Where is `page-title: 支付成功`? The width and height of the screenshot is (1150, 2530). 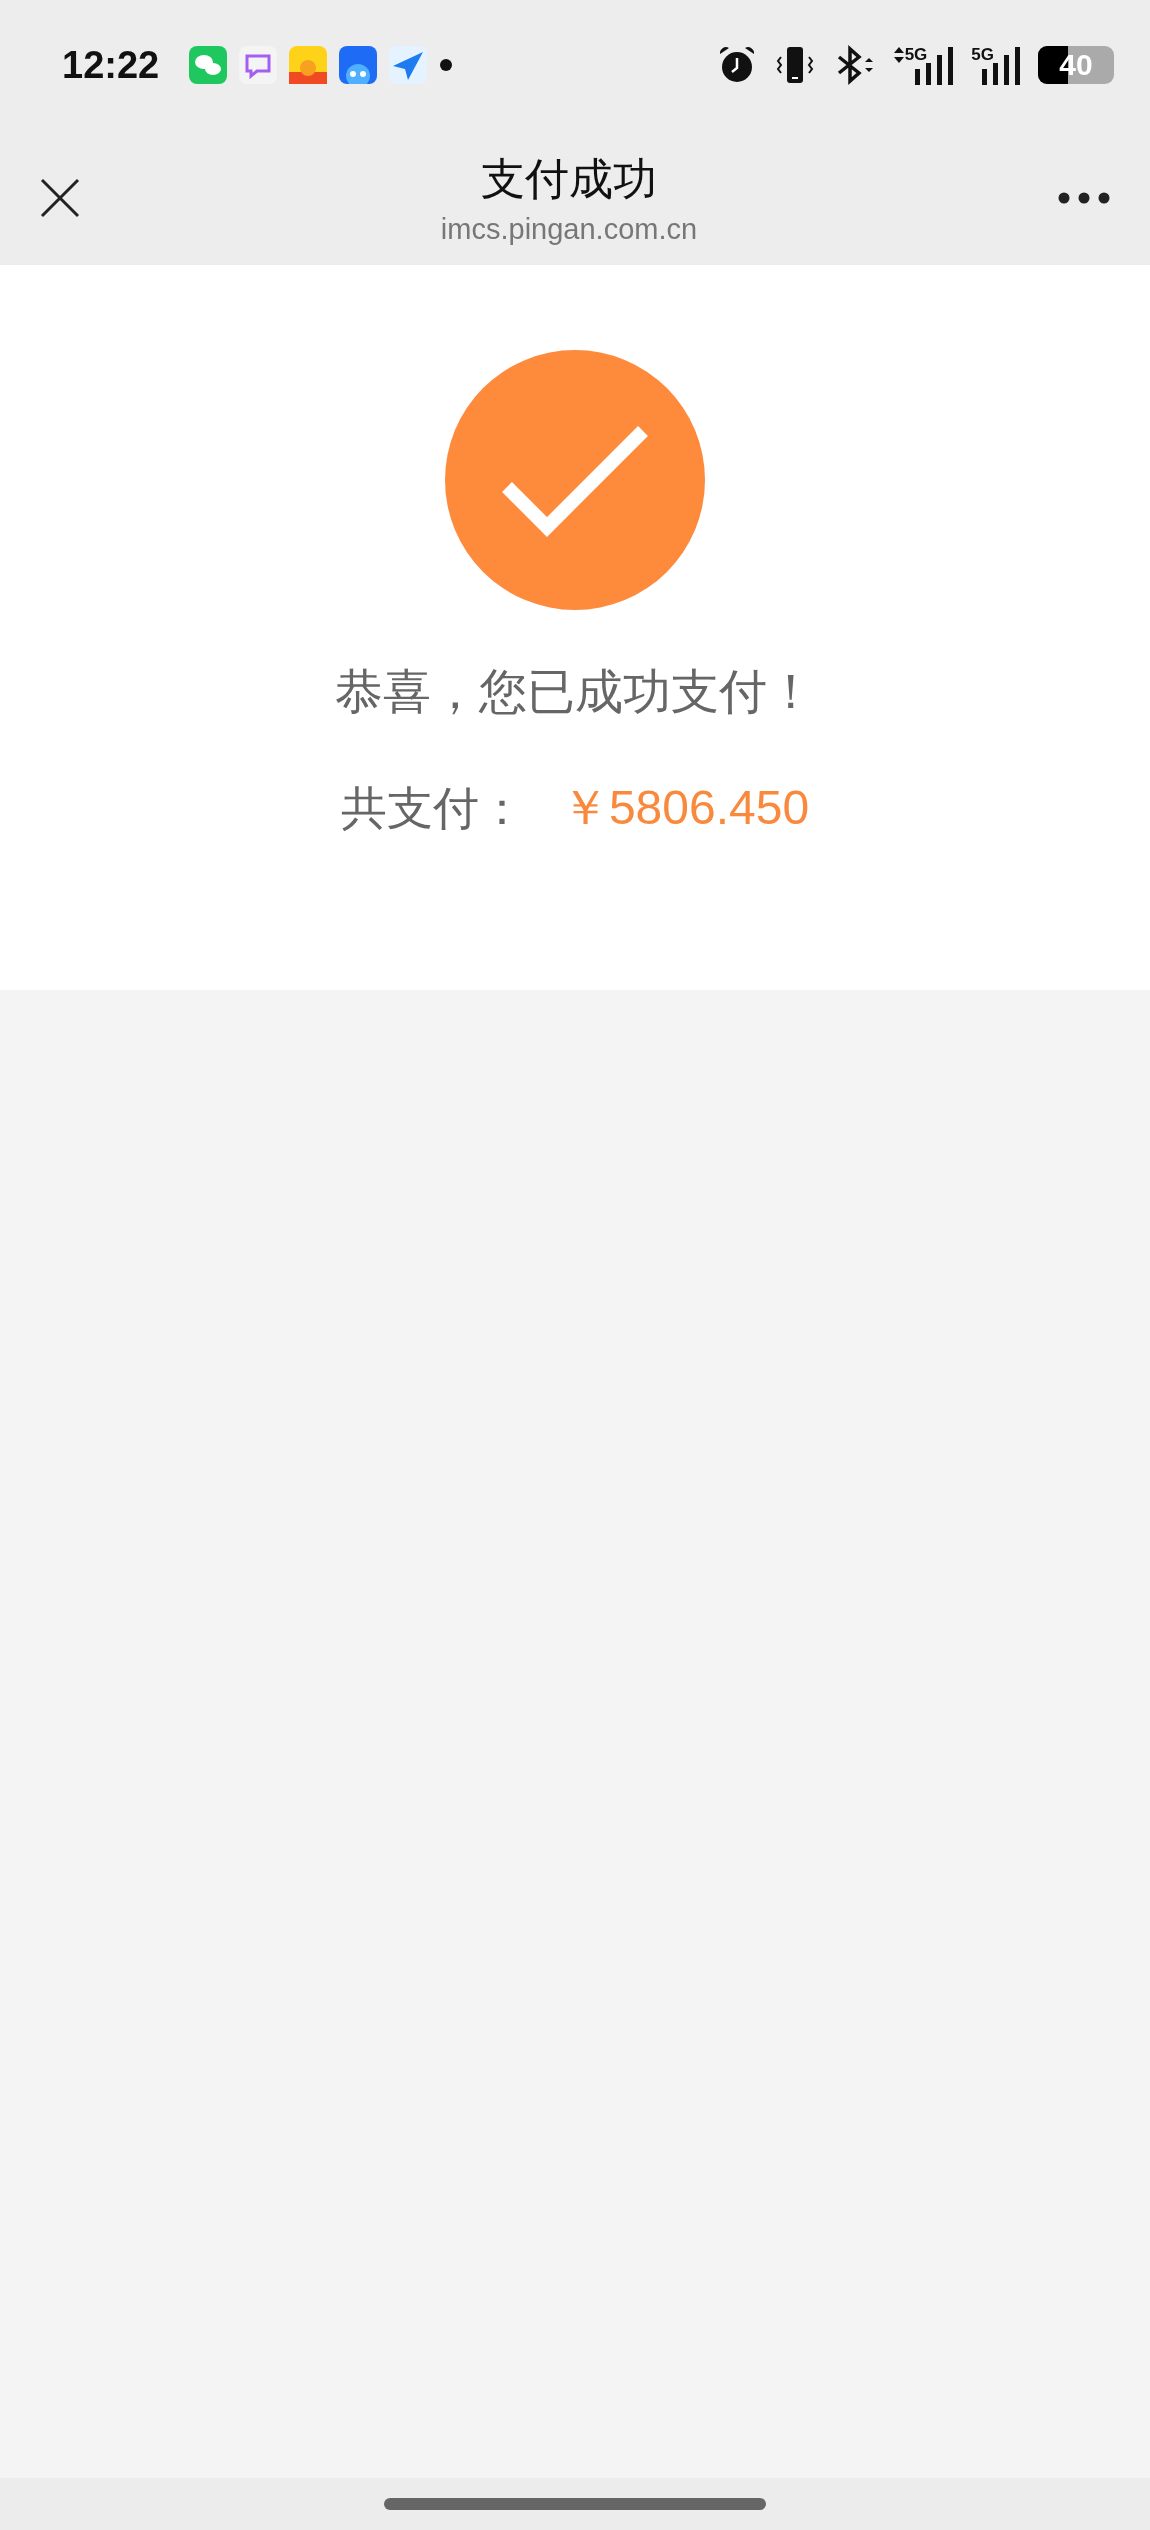 page-title: 支付成功 is located at coordinates (569, 178).